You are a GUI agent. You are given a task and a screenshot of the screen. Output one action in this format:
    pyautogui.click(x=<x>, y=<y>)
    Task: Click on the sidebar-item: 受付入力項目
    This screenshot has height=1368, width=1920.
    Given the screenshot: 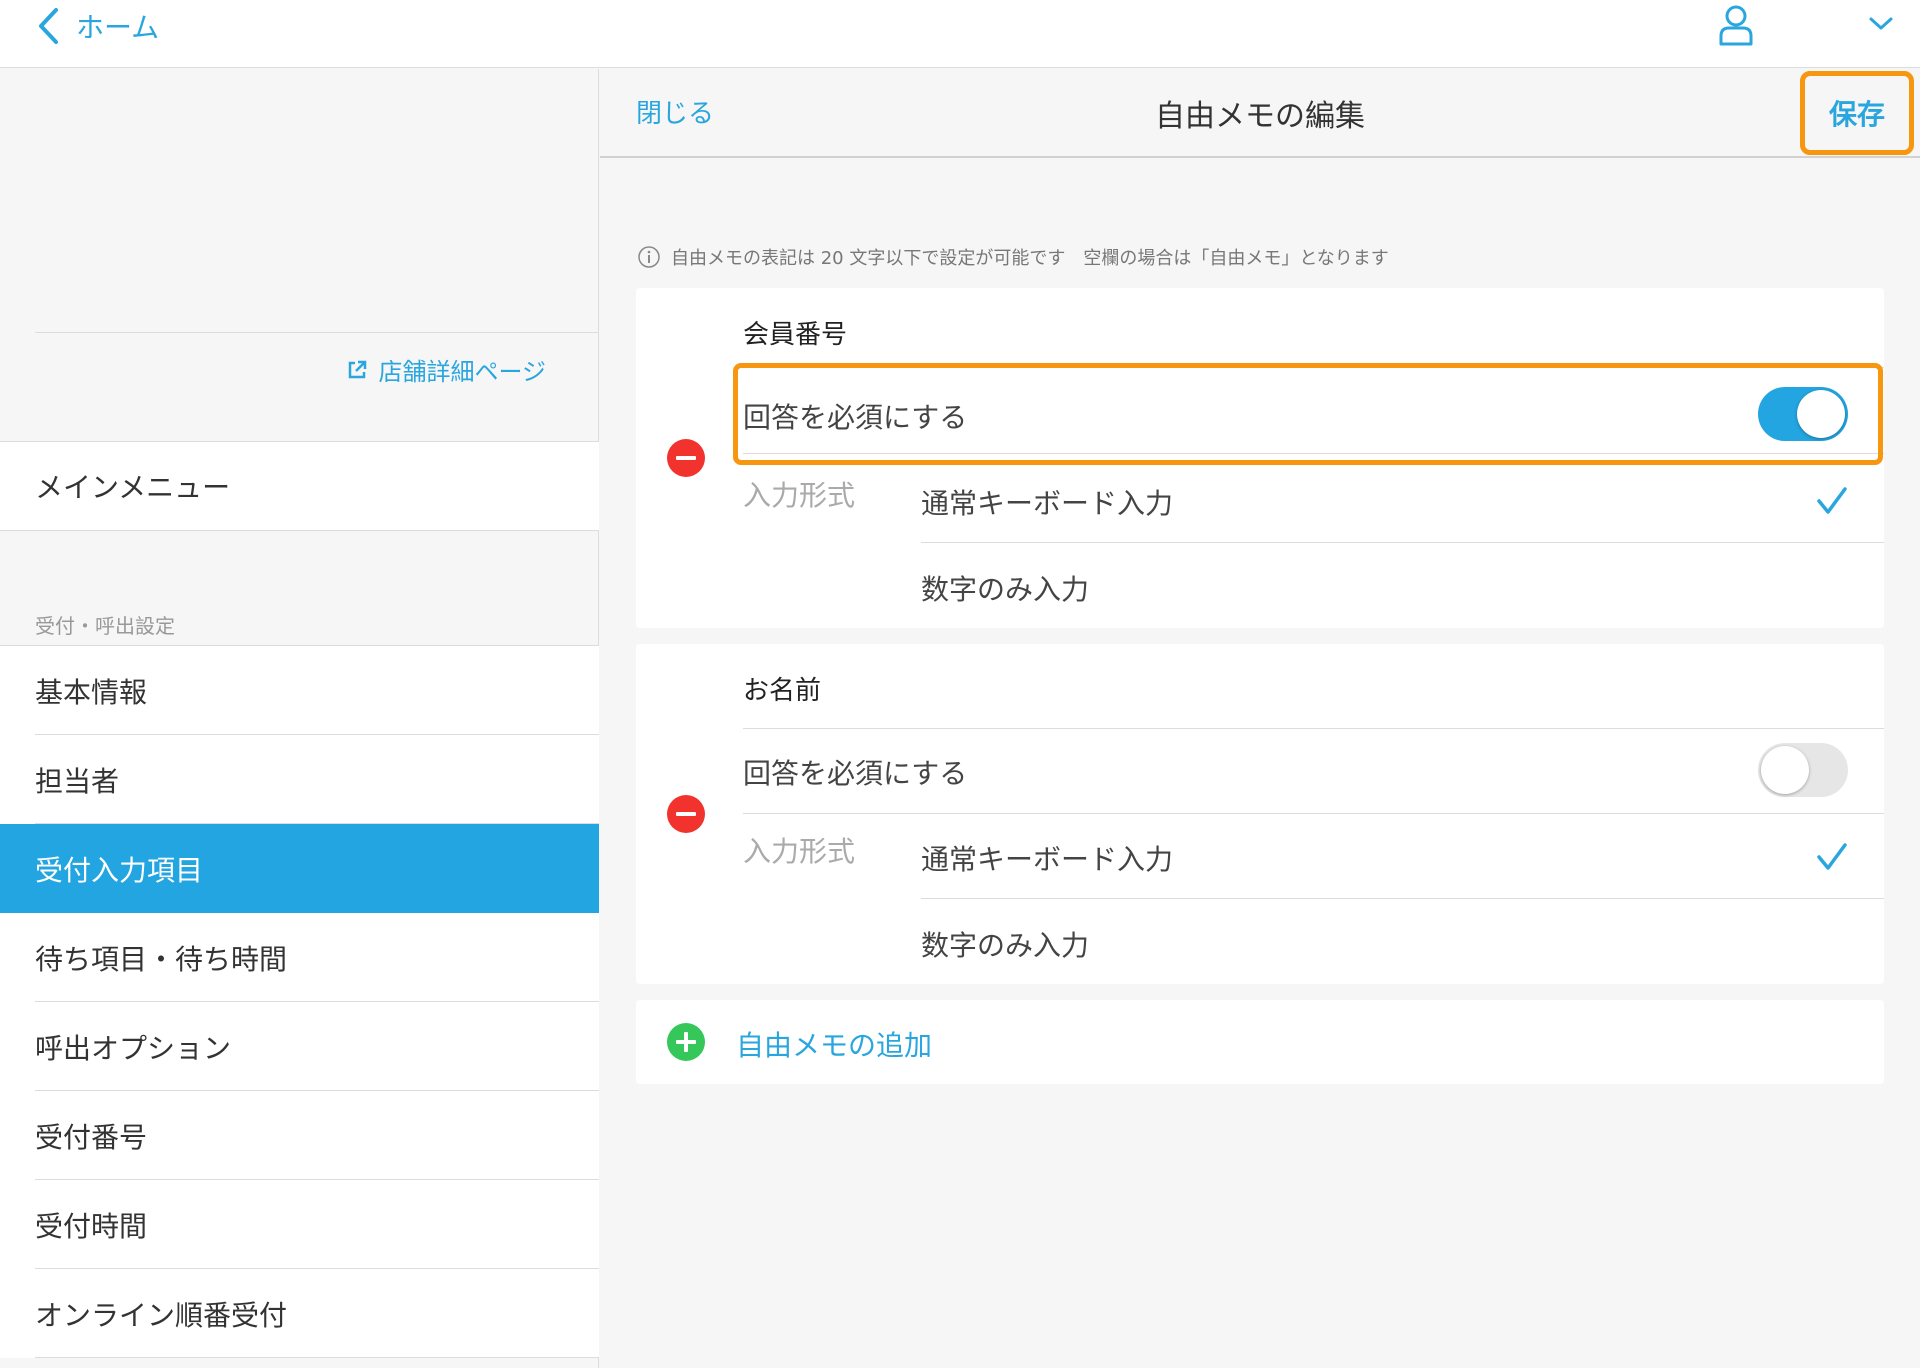 What is the action you would take?
    pyautogui.click(x=299, y=868)
    